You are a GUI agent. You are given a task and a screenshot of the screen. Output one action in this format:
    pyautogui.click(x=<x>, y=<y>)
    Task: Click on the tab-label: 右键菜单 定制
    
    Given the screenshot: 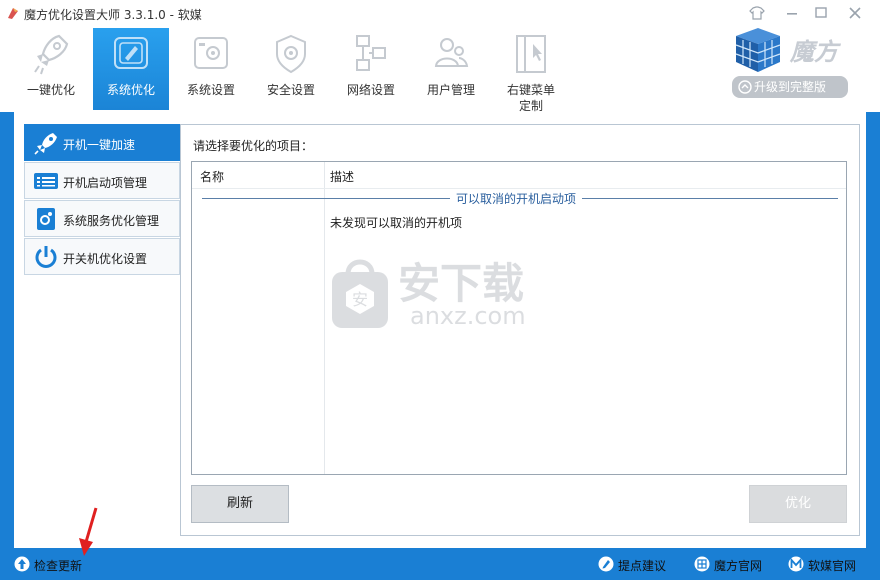 What is the action you would take?
    pyautogui.click(x=530, y=98)
    